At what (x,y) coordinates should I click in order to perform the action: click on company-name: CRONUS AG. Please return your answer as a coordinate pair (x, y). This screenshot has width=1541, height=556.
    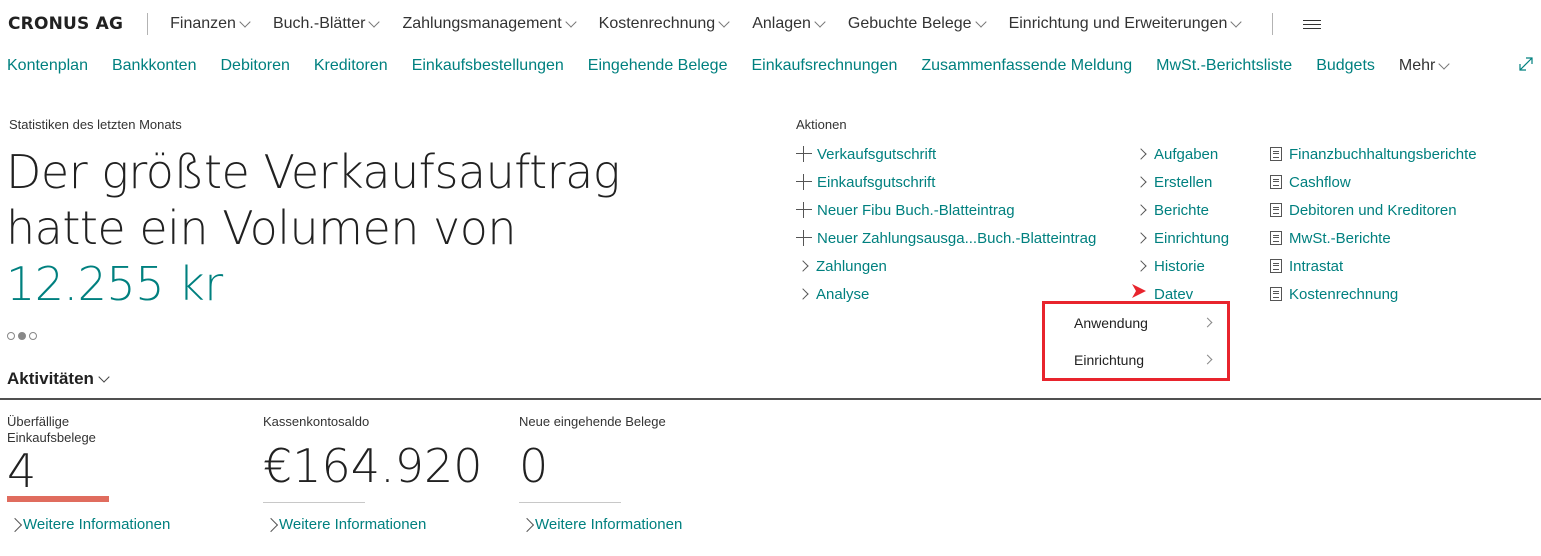
    Looking at the image, I should click on (65, 24).